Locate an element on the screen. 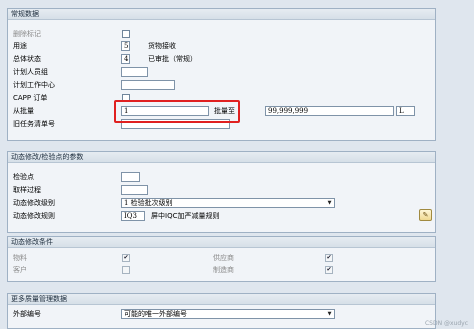 The image size is (474, 329). quality-data-header: 更多质量管理数据 is located at coordinates (221, 299).